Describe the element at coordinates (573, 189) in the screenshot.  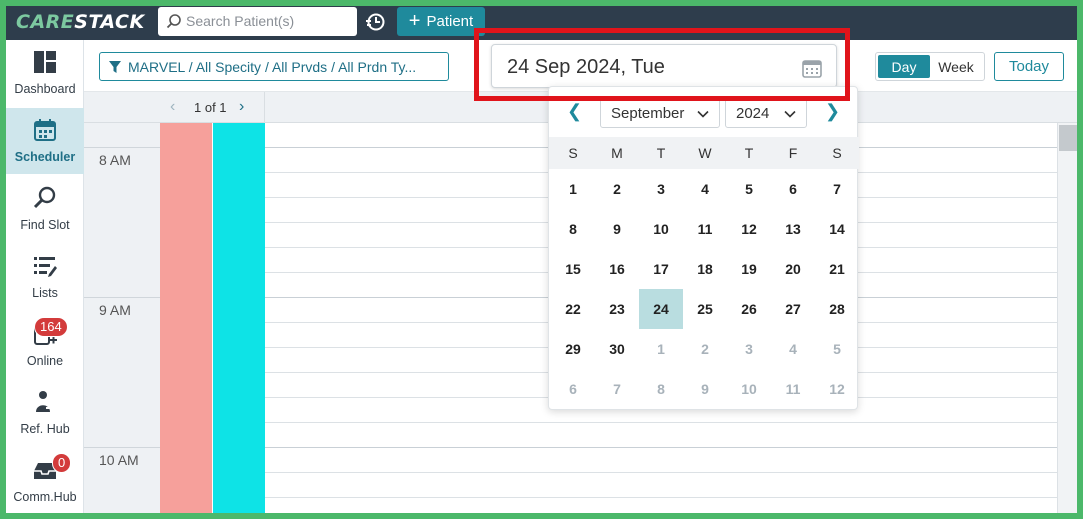
I see `calendar-day: 1` at that location.